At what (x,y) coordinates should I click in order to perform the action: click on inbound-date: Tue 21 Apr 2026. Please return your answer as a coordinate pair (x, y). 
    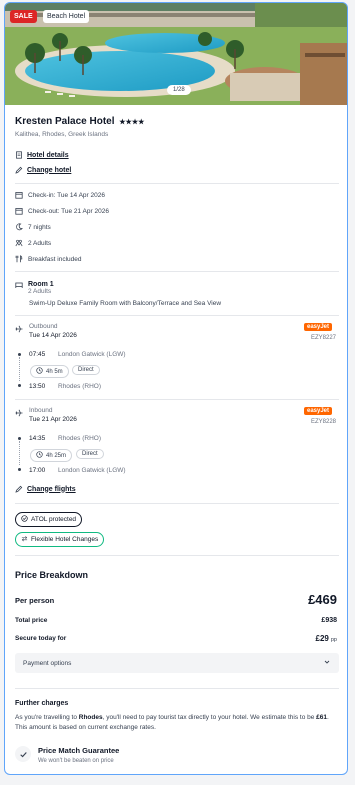
    Looking at the image, I should click on (53, 419).